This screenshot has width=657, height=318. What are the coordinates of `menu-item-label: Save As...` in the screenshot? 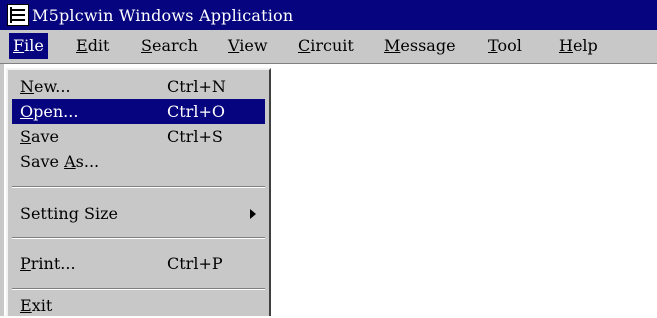 It's located at (60, 161).